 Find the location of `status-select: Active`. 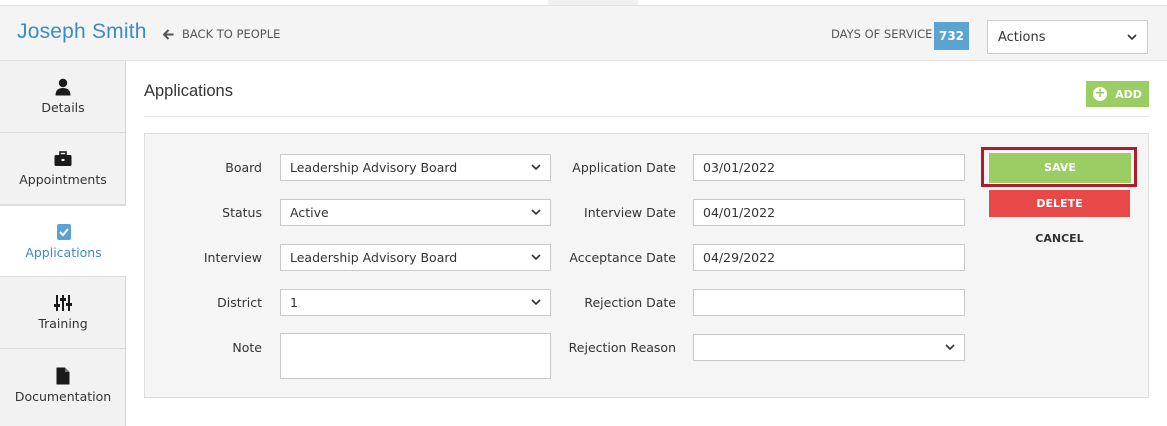

status-select: Active is located at coordinates (415, 212).